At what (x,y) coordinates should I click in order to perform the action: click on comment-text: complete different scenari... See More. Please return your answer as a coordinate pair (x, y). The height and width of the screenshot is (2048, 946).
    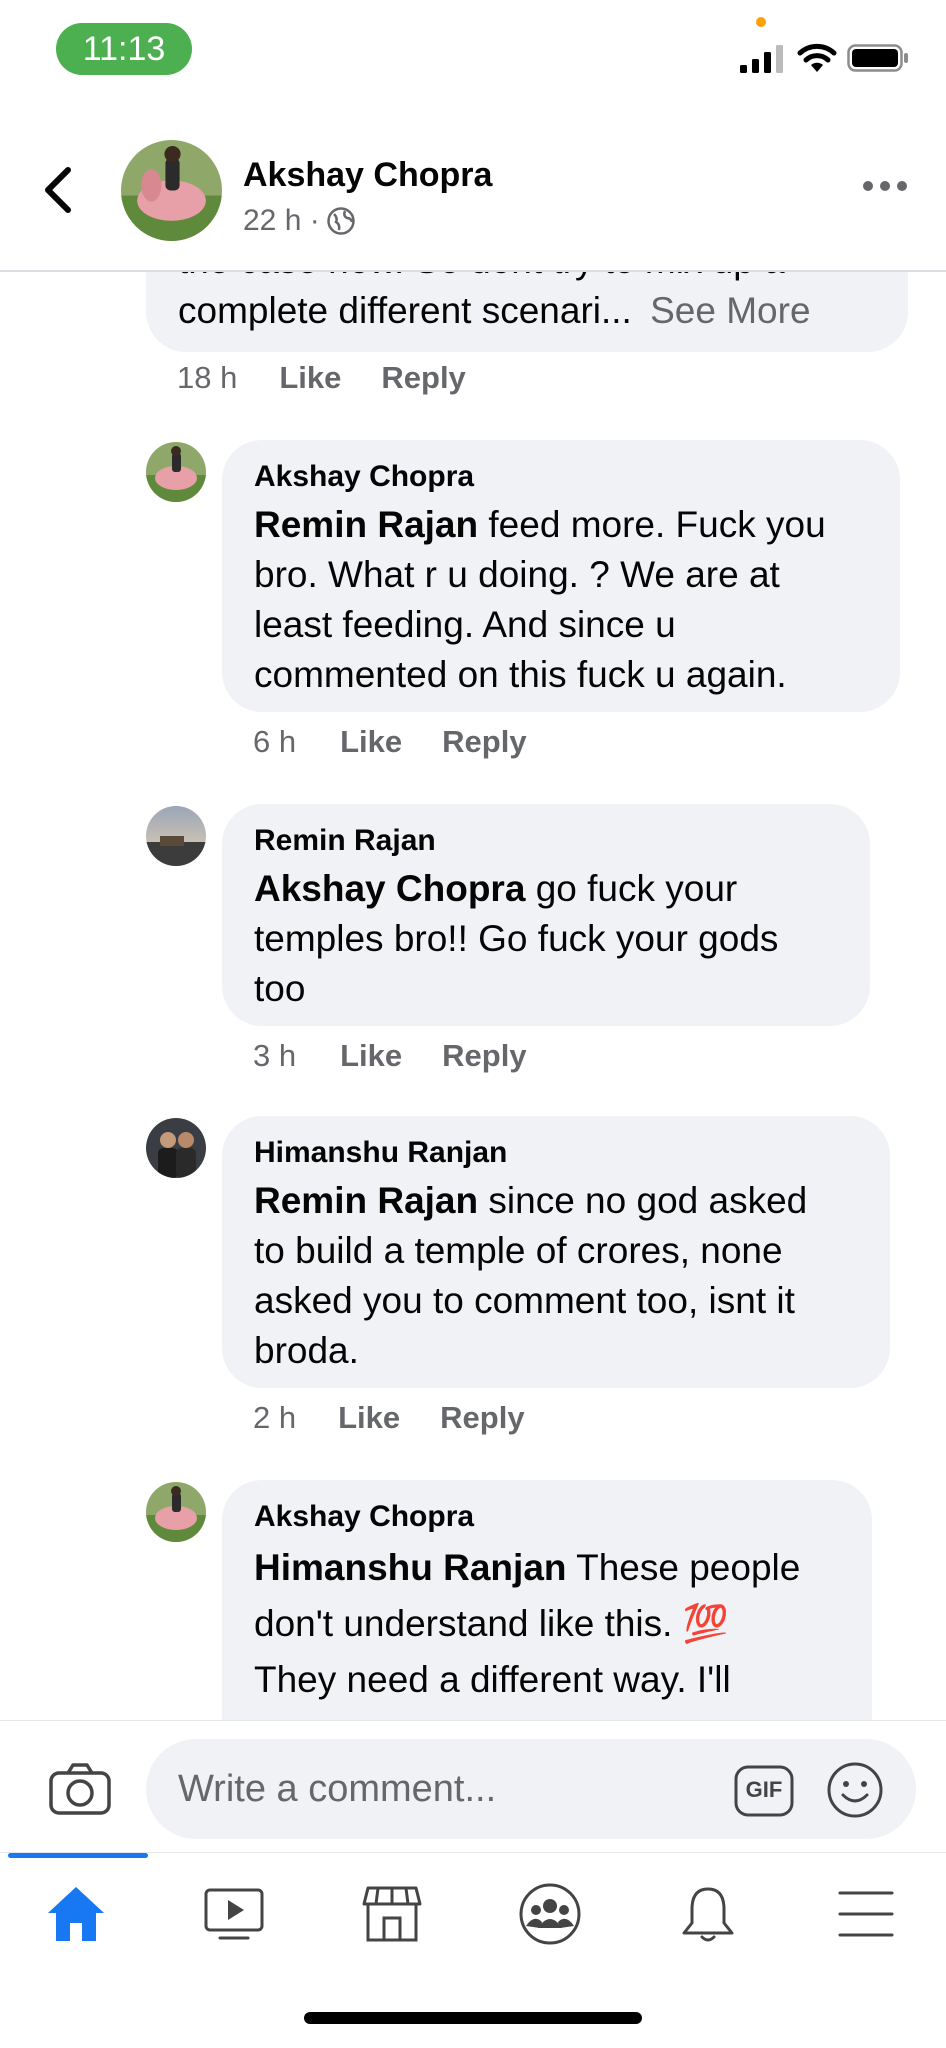
    Looking at the image, I should click on (494, 311).